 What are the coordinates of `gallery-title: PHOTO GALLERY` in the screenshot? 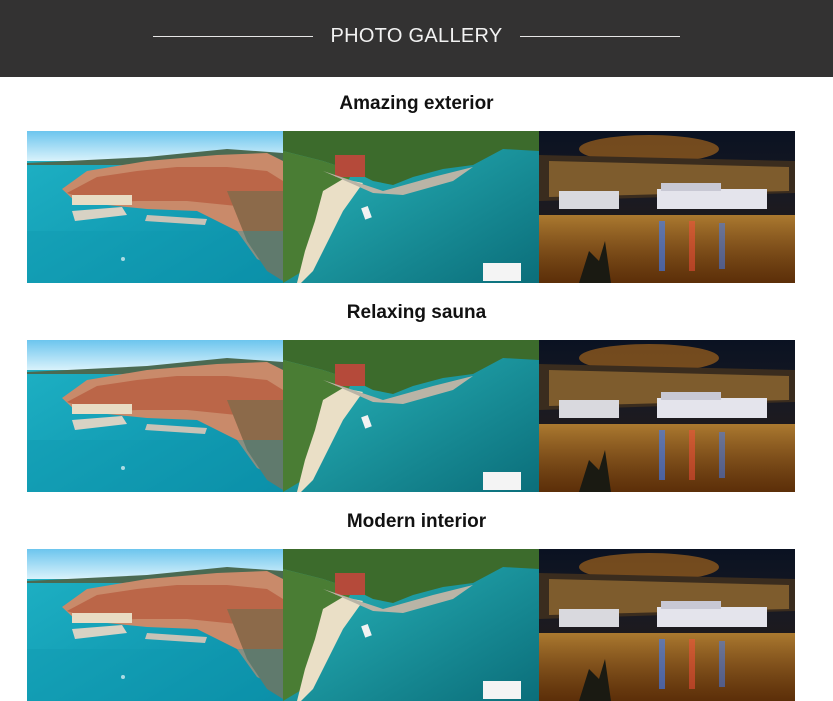 It's located at (416, 36).